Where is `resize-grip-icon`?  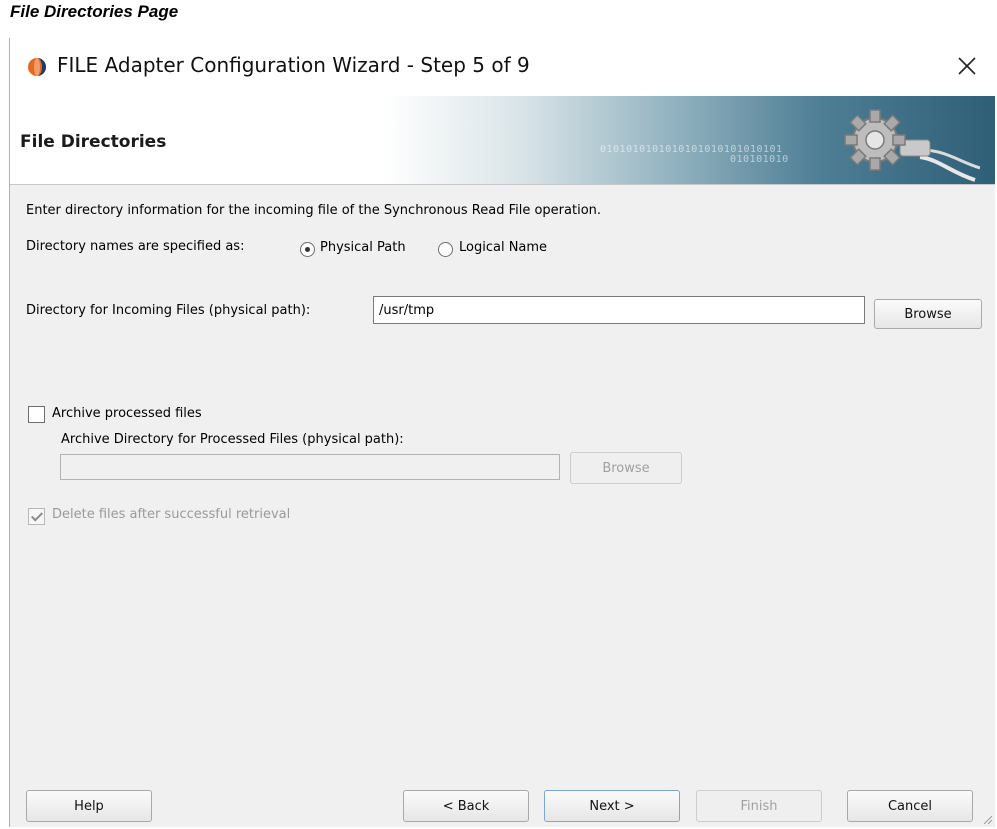 resize-grip-icon is located at coordinates (987, 819).